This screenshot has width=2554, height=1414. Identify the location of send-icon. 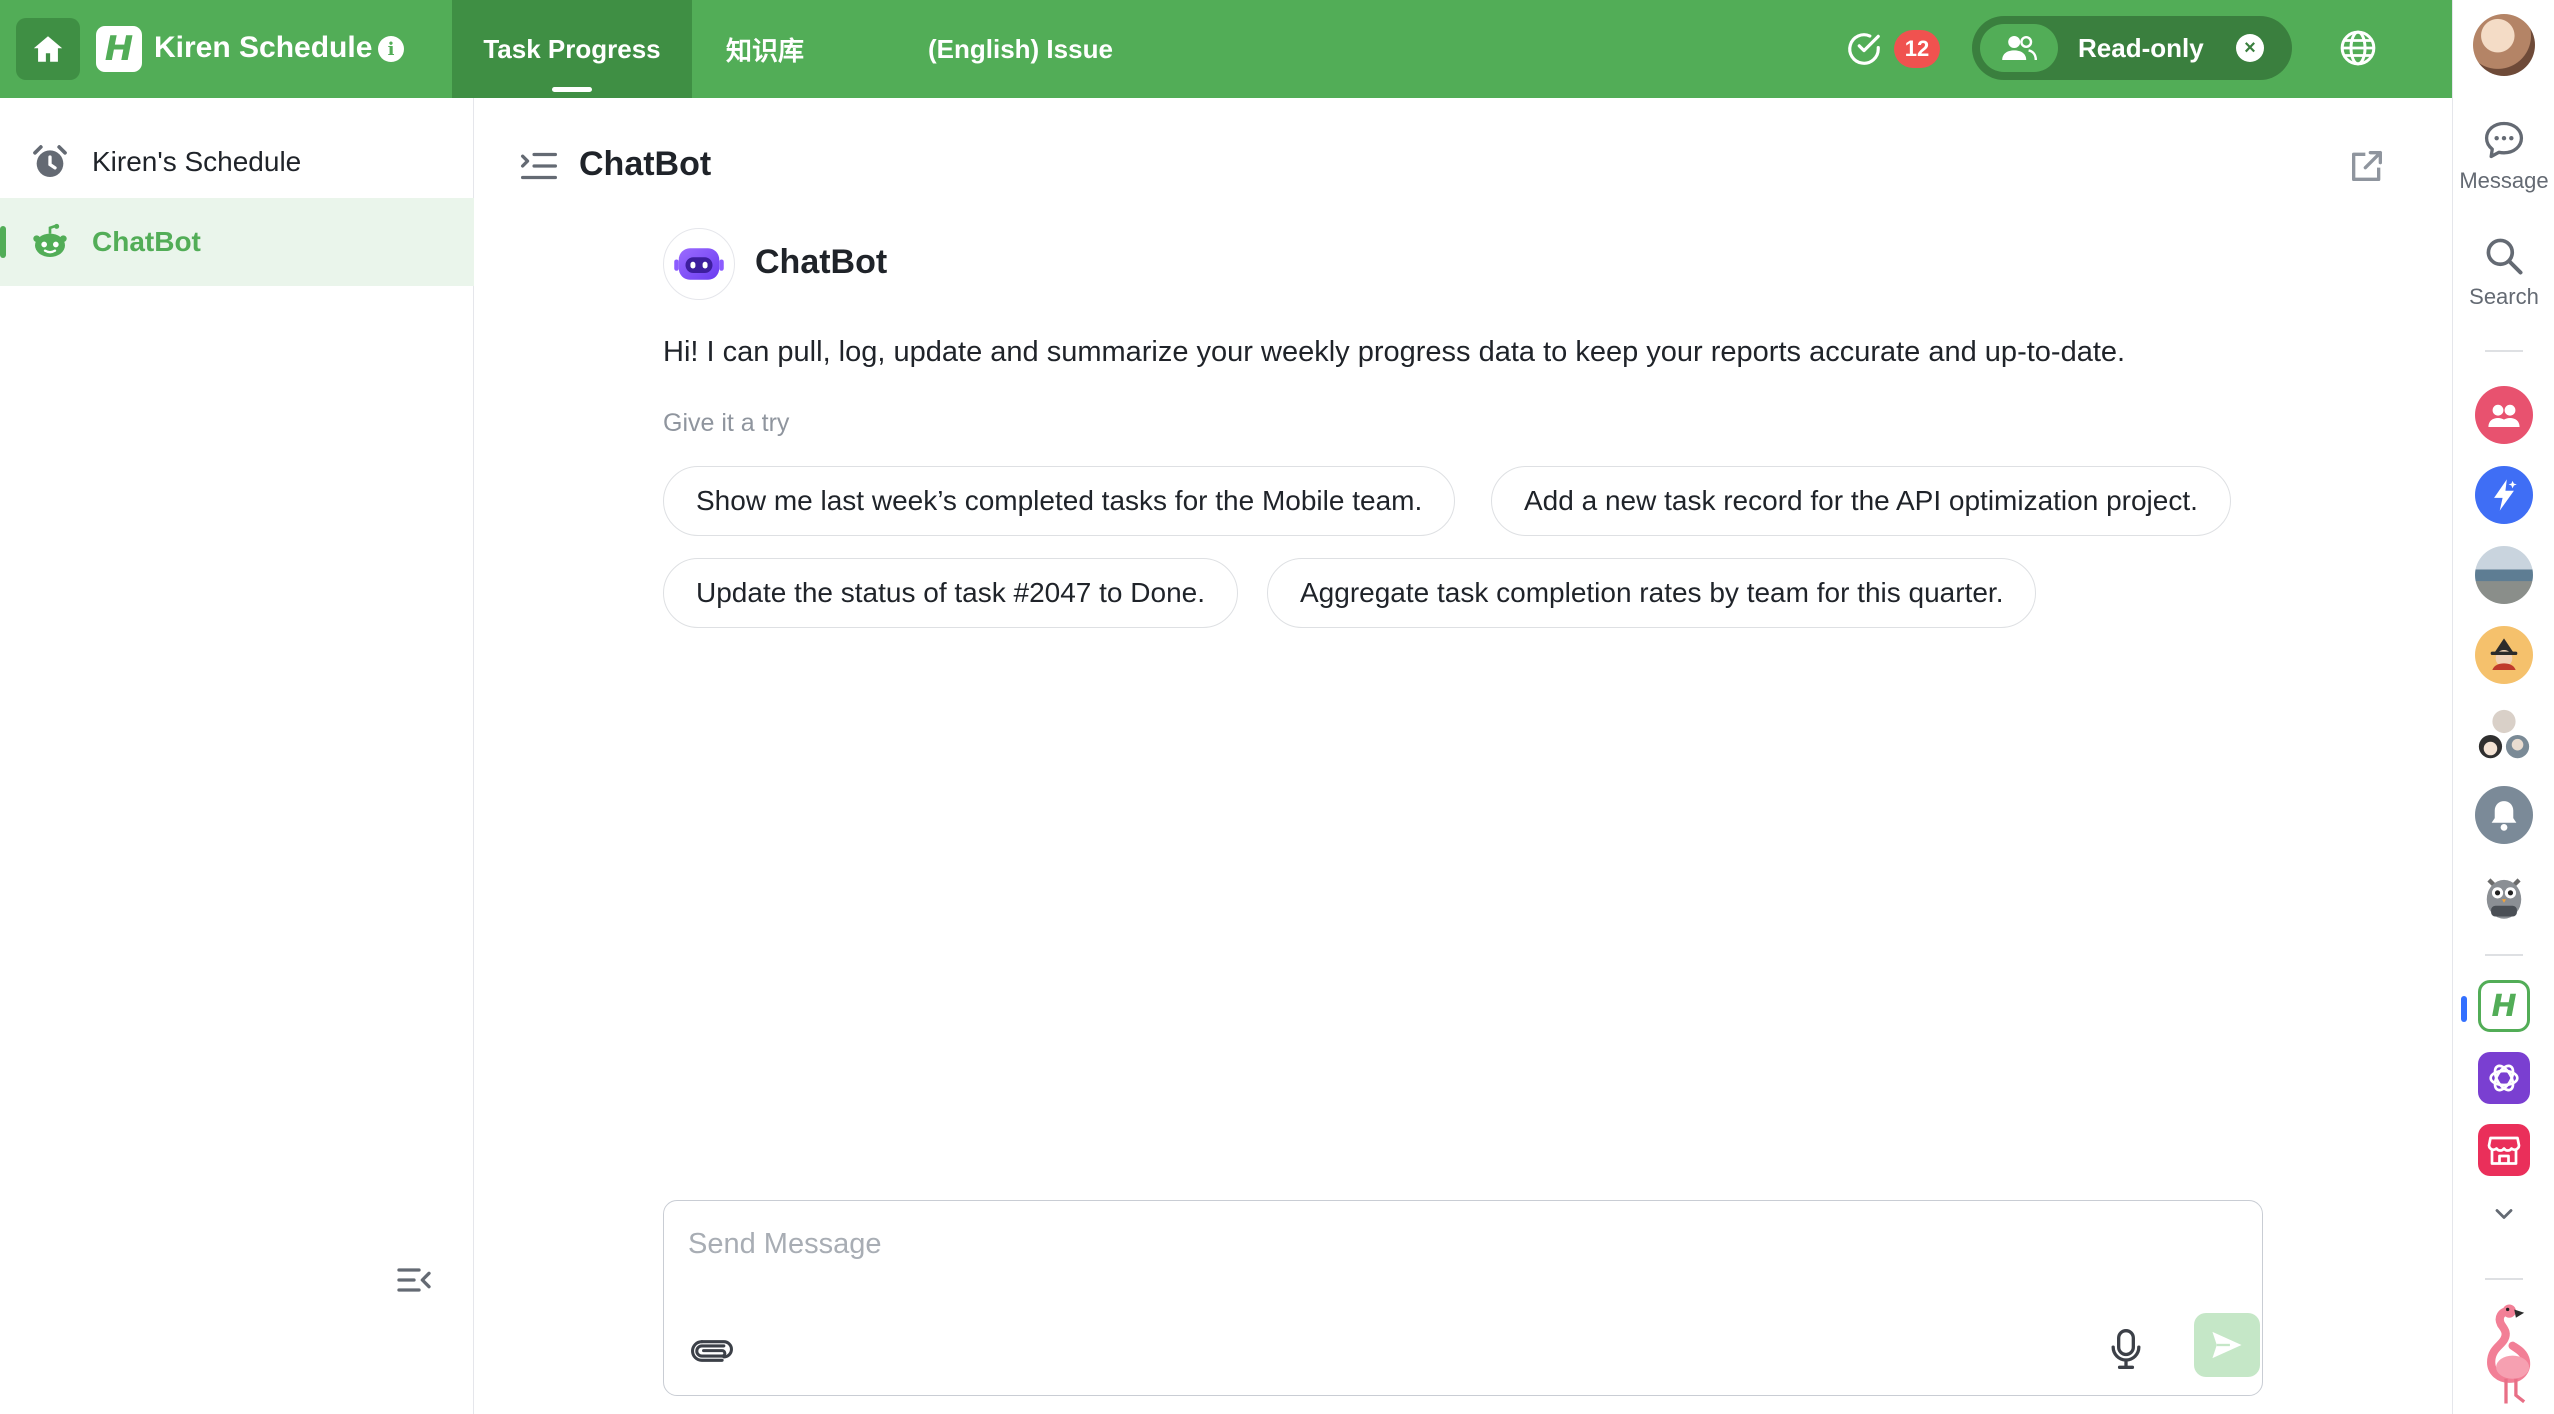
(2227, 1345).